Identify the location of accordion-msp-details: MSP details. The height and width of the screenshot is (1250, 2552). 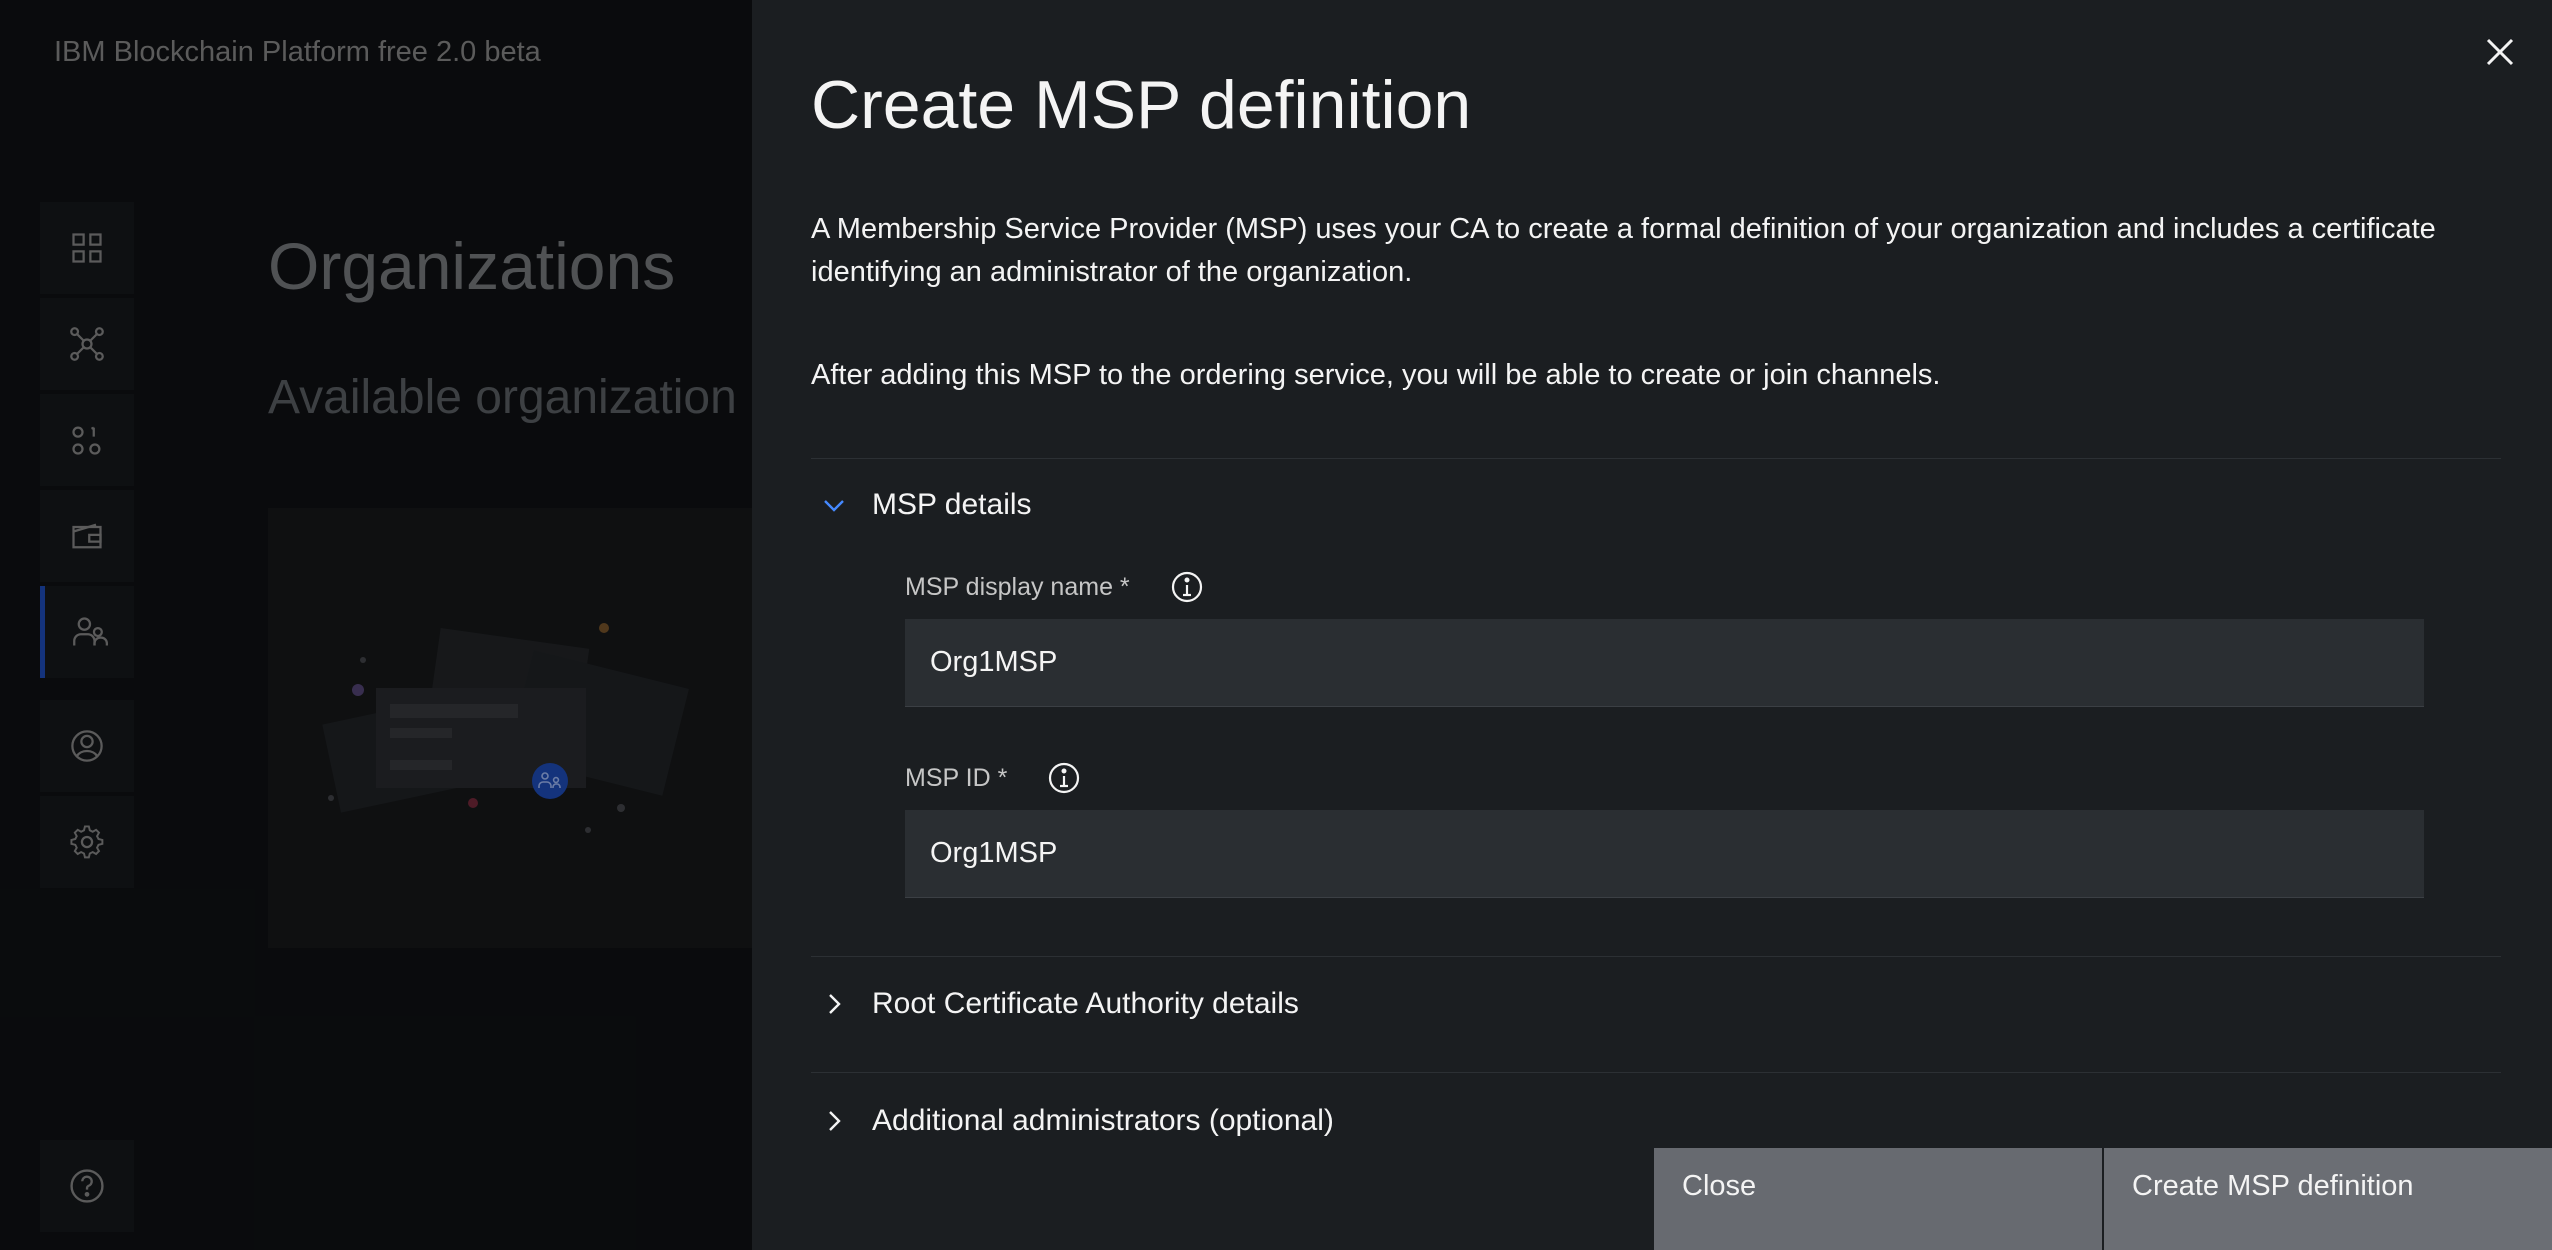
(928, 505).